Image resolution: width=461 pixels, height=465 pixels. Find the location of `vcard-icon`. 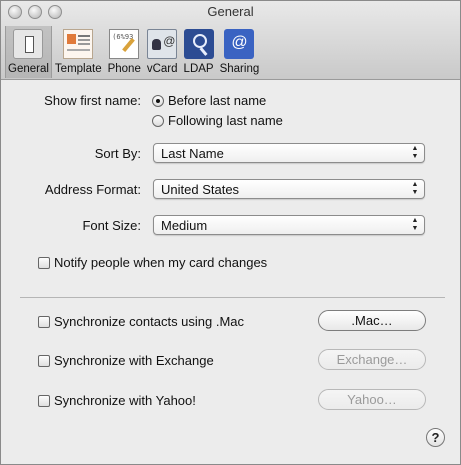

vcard-icon is located at coordinates (162, 44).